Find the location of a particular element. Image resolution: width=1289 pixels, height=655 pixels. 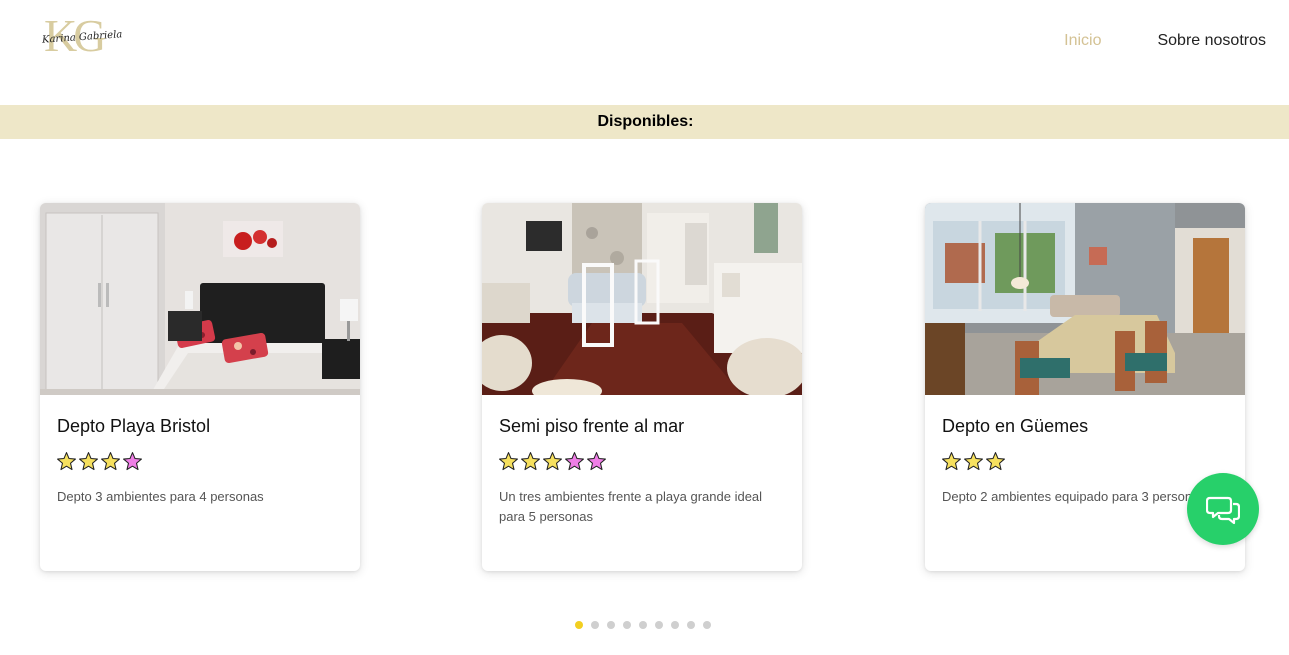

banner-label: Disponibles: is located at coordinates (645, 121).